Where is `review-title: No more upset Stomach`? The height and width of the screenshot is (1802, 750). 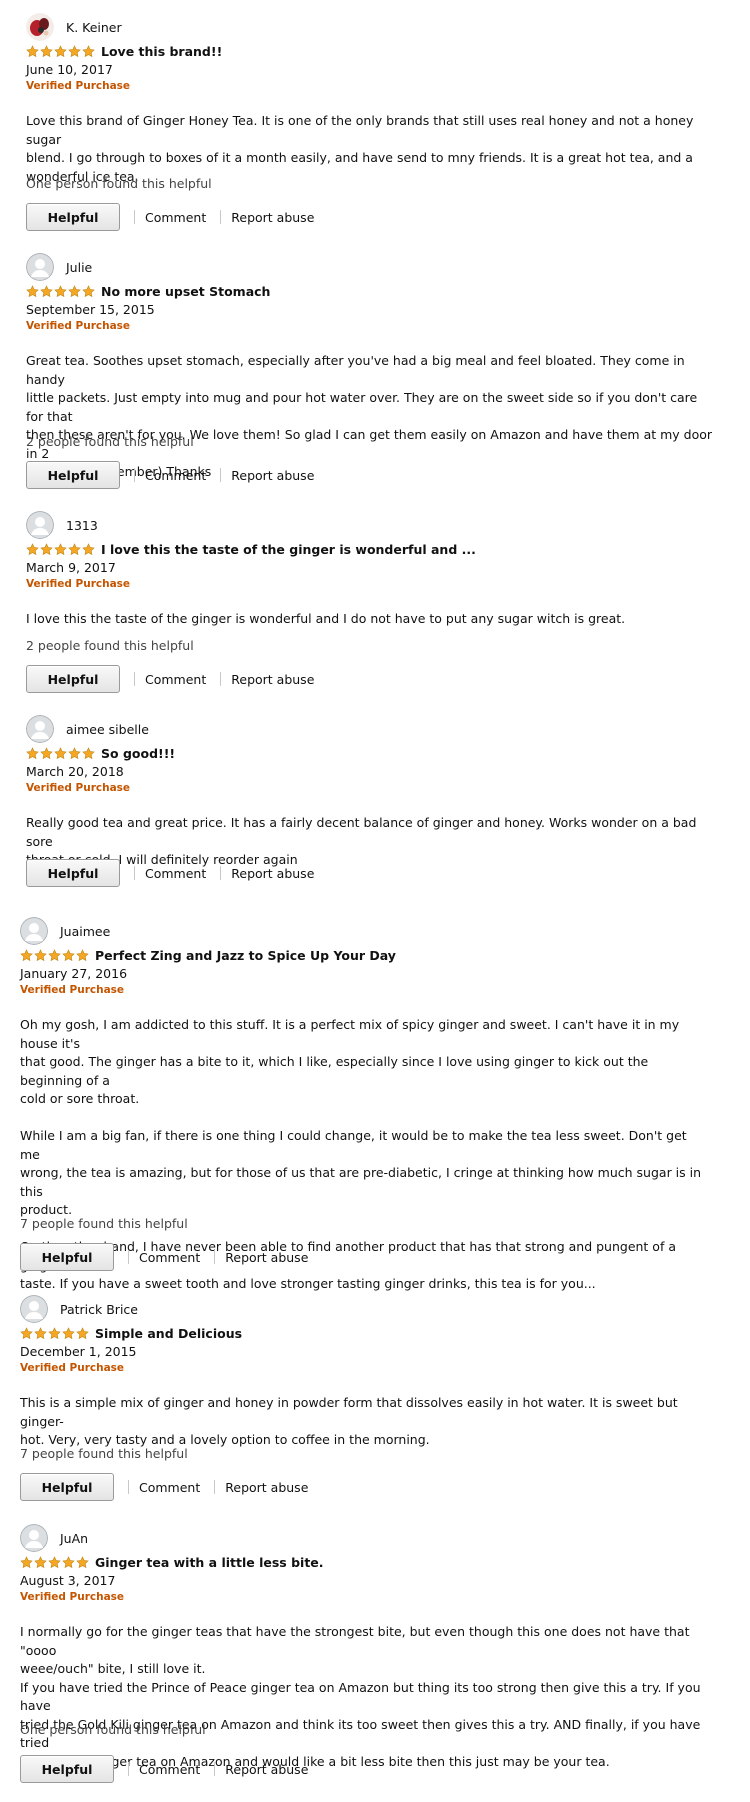 review-title: No more upset Stomach is located at coordinates (185, 291).